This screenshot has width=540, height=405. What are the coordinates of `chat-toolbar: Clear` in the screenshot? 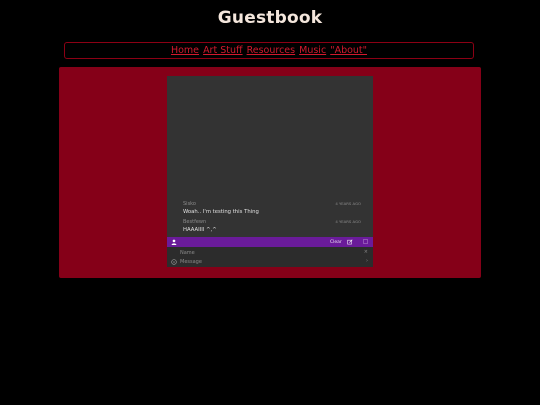 It's located at (270, 242).